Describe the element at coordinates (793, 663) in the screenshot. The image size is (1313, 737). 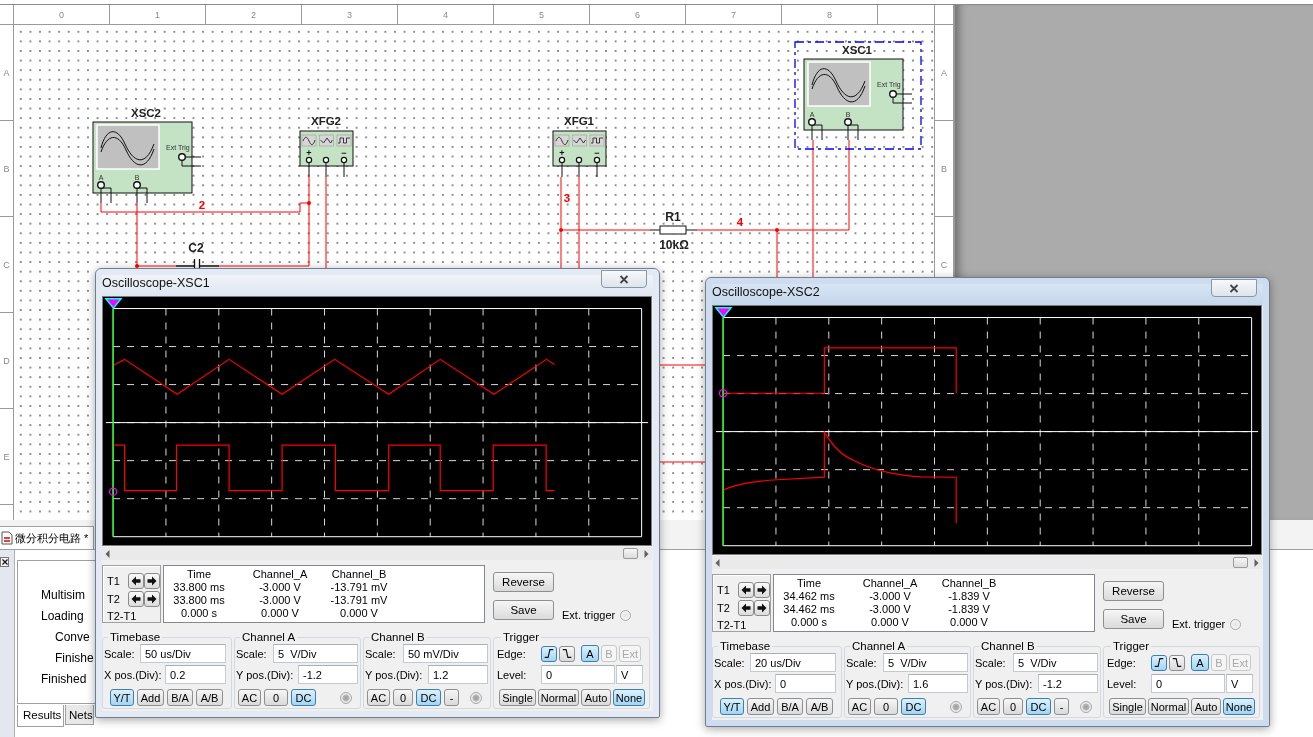
I see `scale-field: 20 us/Div` at that location.